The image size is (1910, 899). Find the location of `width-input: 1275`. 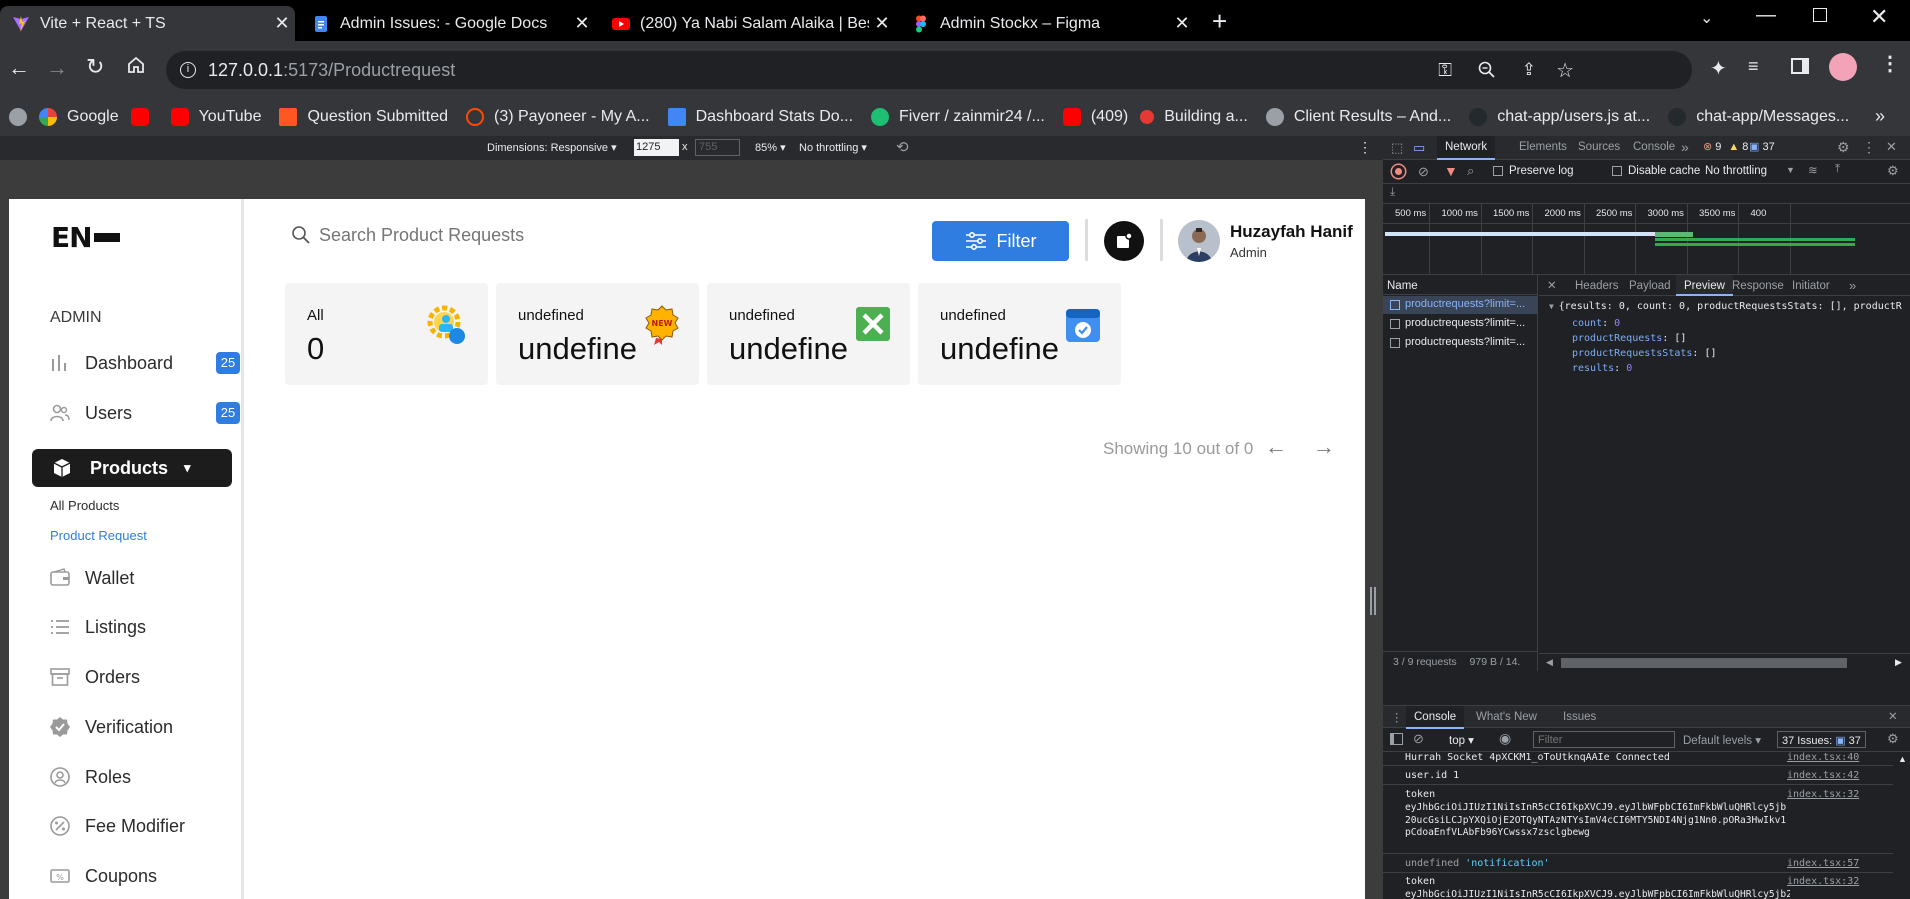

width-input: 1275 is located at coordinates (656, 147).